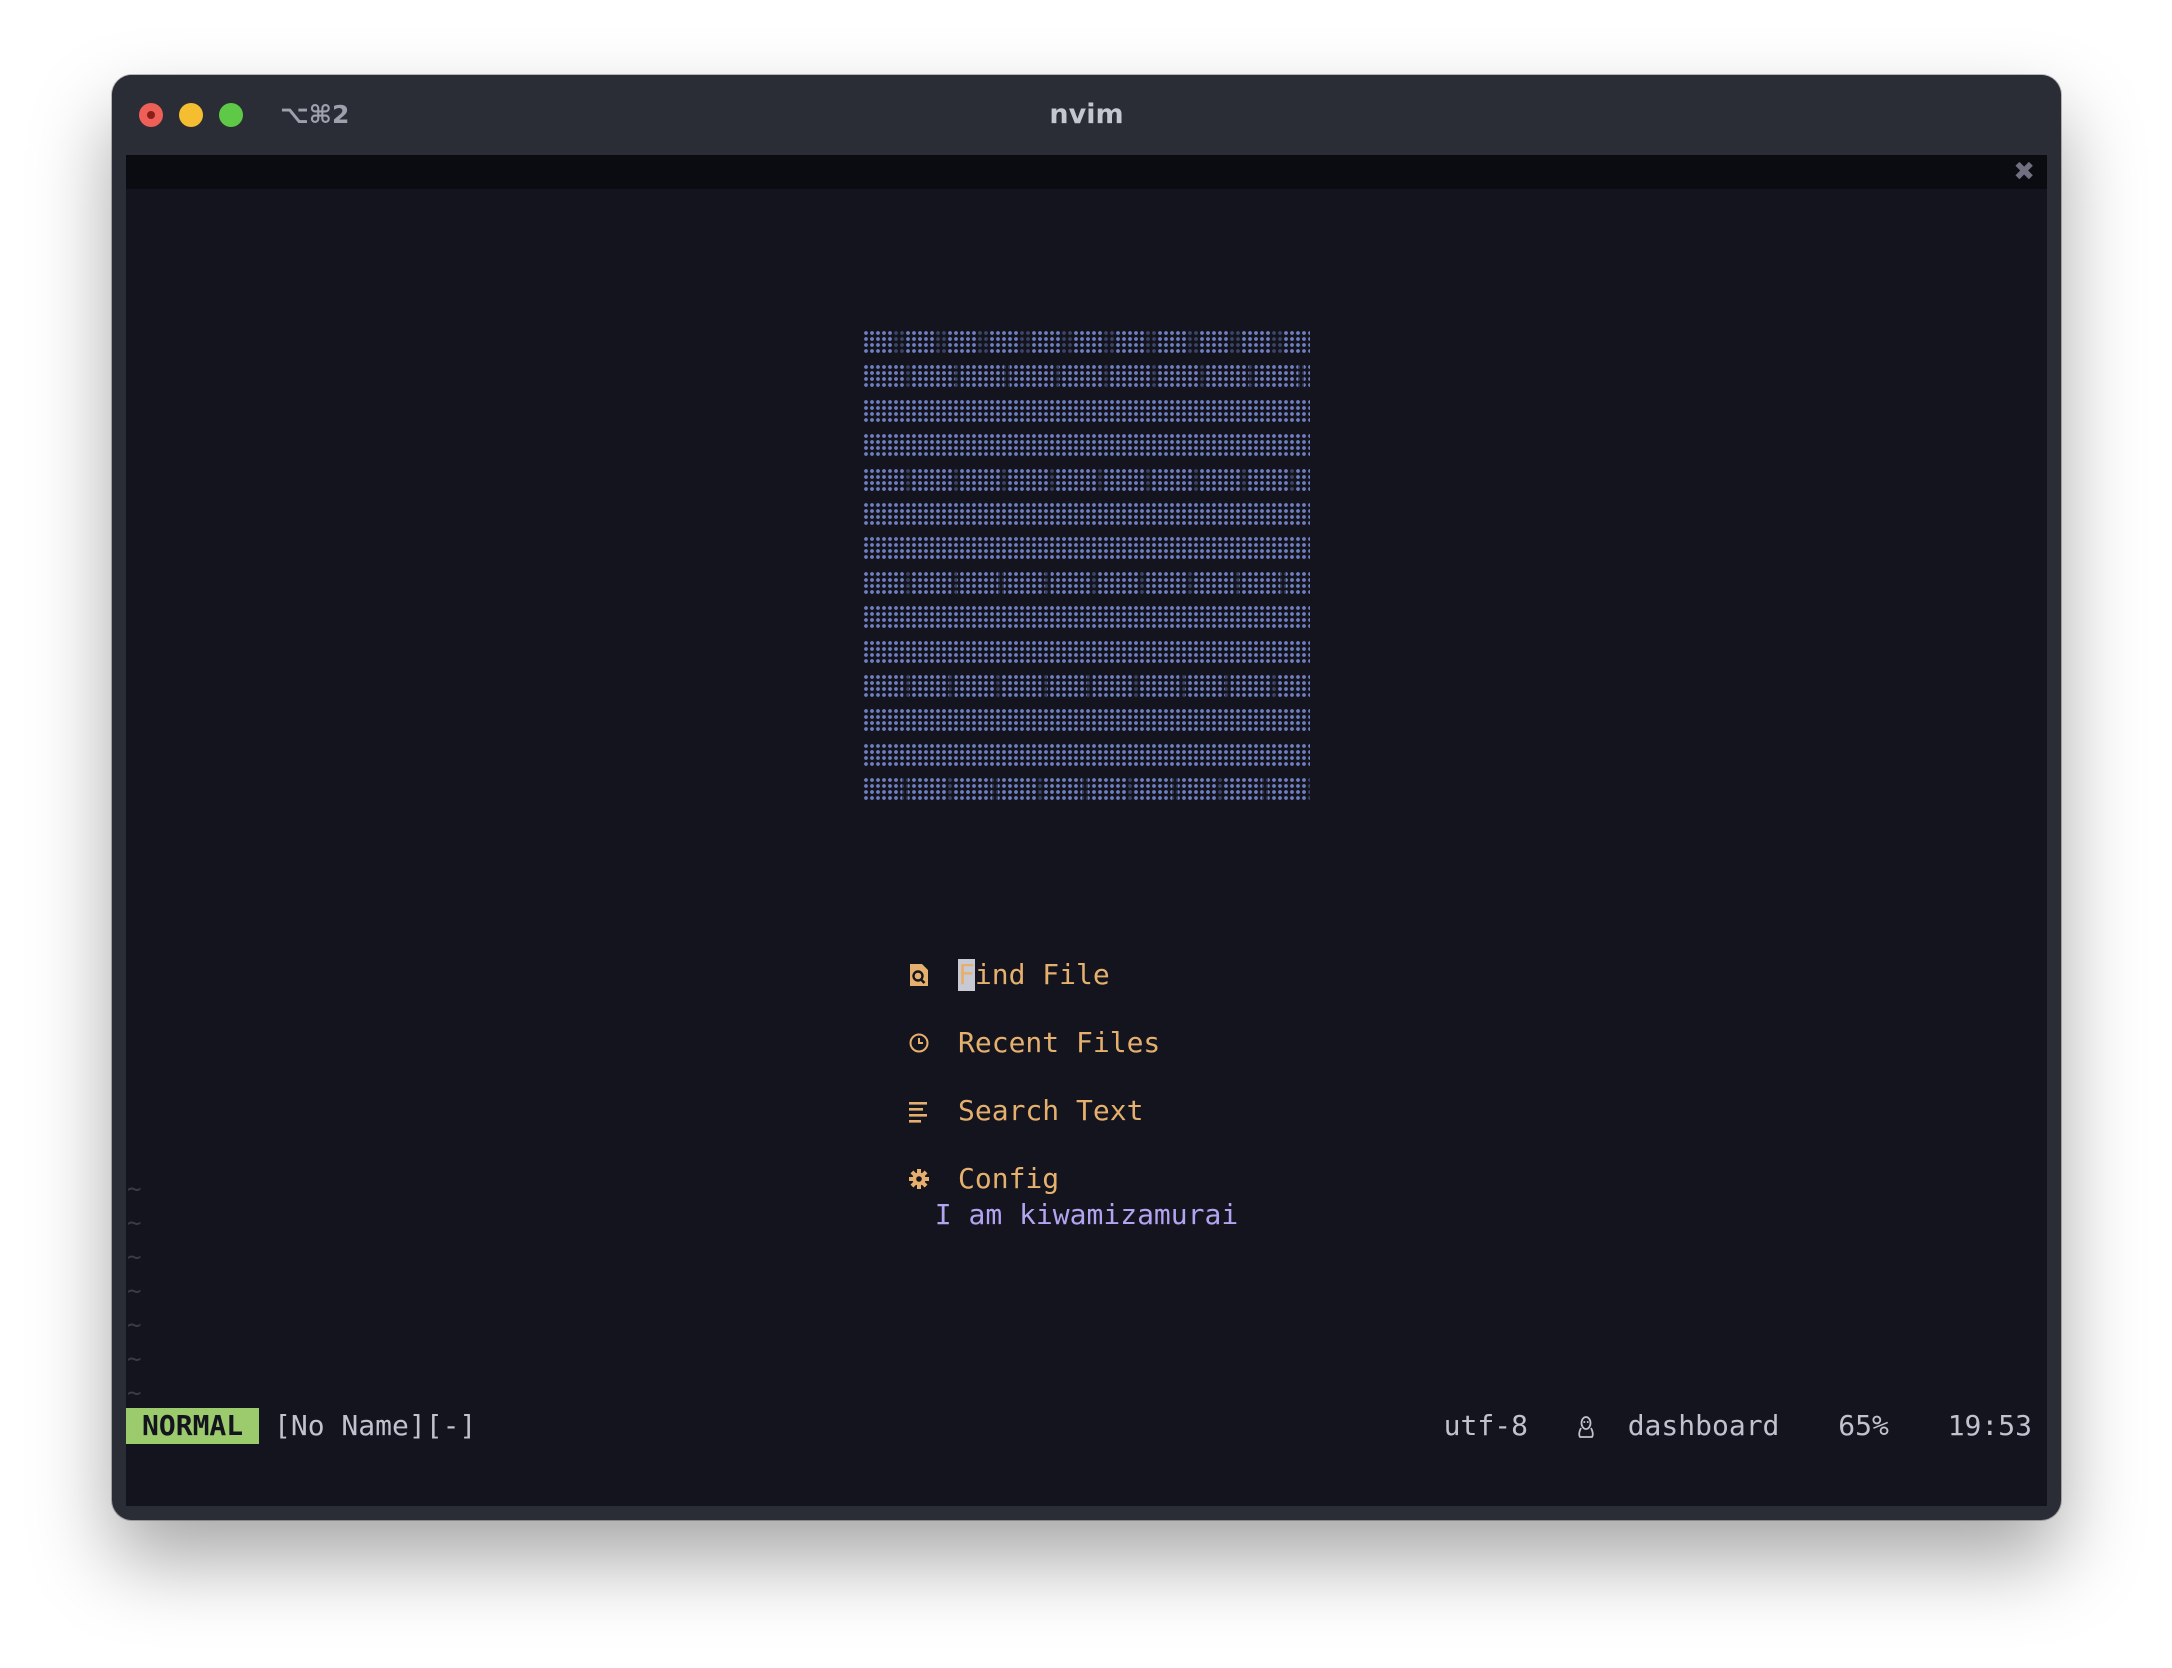 The image size is (2172, 1668). Describe the element at coordinates (1989, 1425) in the screenshot. I see `cursor-position: 19:53` at that location.